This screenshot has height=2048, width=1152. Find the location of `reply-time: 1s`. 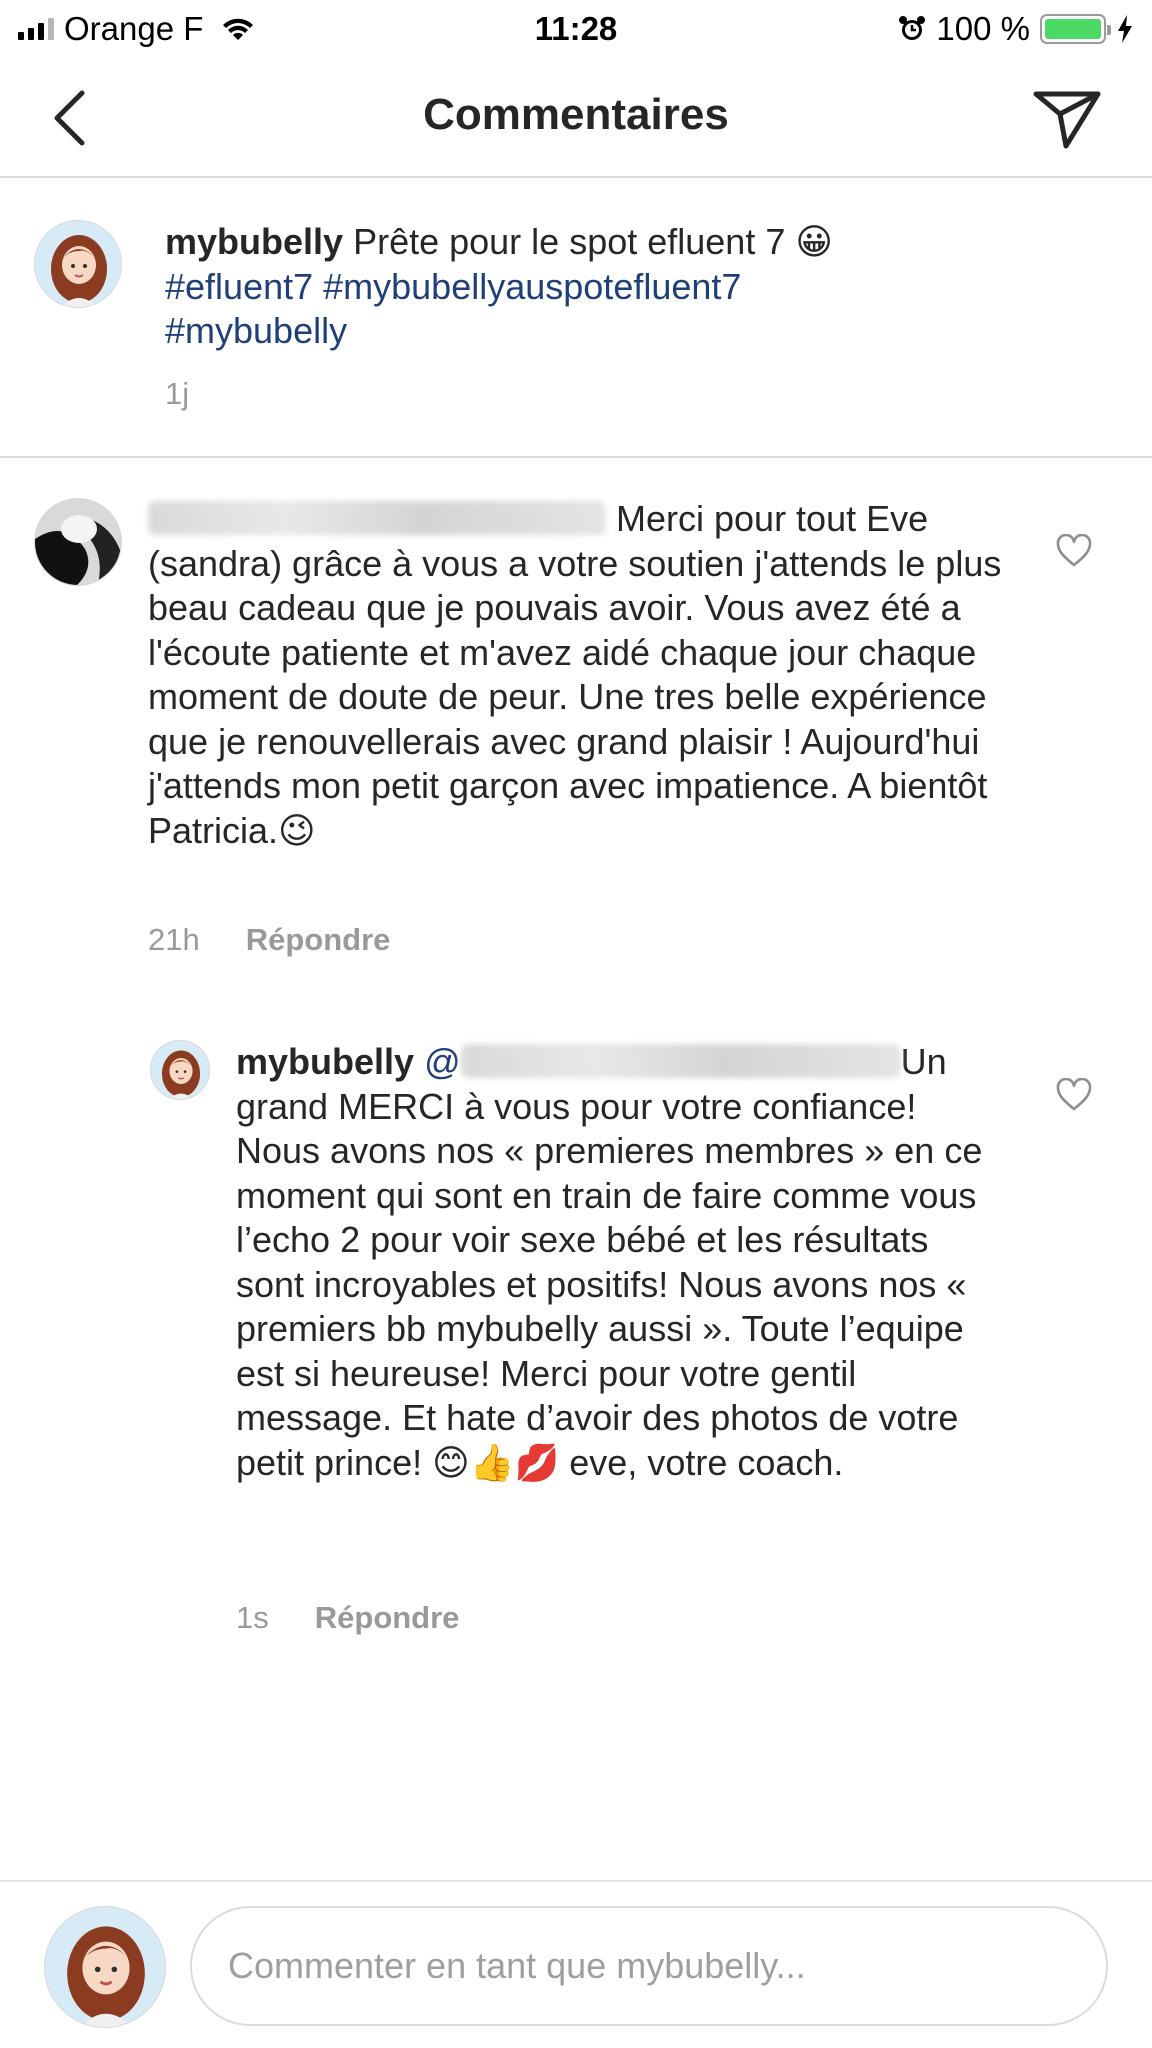

reply-time: 1s is located at coordinates (252, 1617).